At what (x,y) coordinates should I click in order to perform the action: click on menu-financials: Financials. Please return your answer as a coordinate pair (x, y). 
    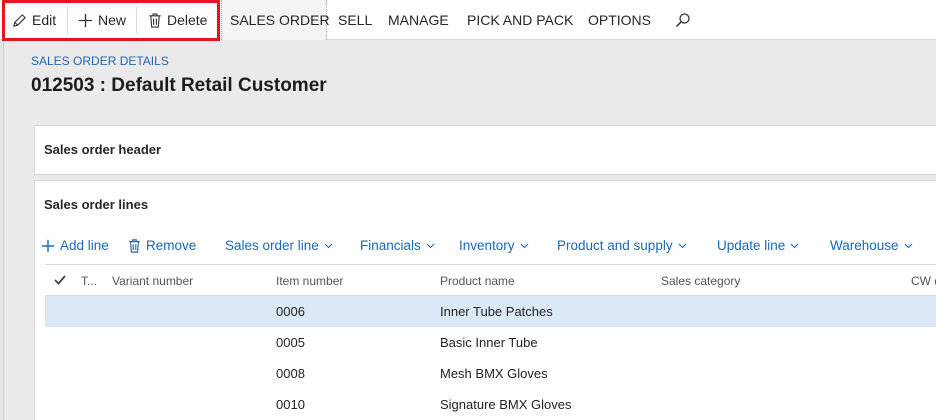
    Looking at the image, I should click on (400, 245).